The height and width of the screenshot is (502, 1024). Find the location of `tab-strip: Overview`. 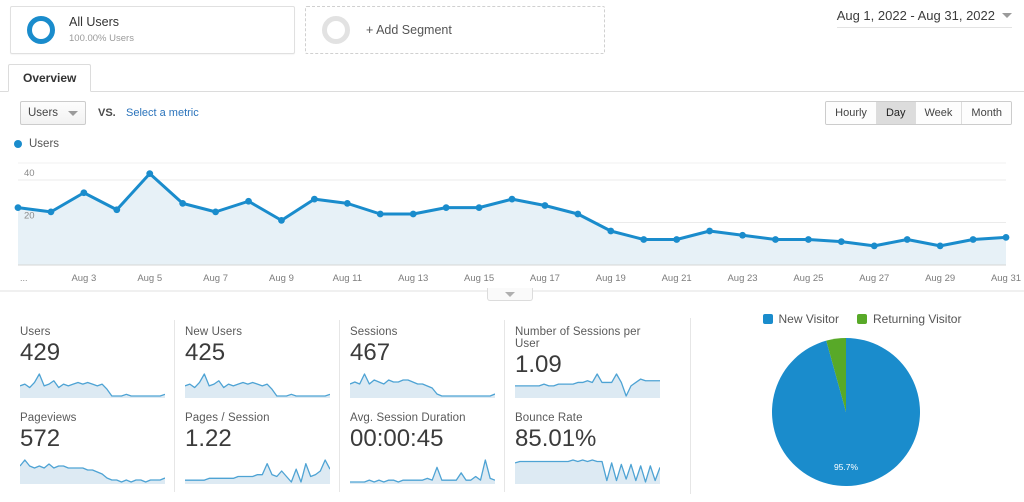

tab-strip: Overview is located at coordinates (512, 78).